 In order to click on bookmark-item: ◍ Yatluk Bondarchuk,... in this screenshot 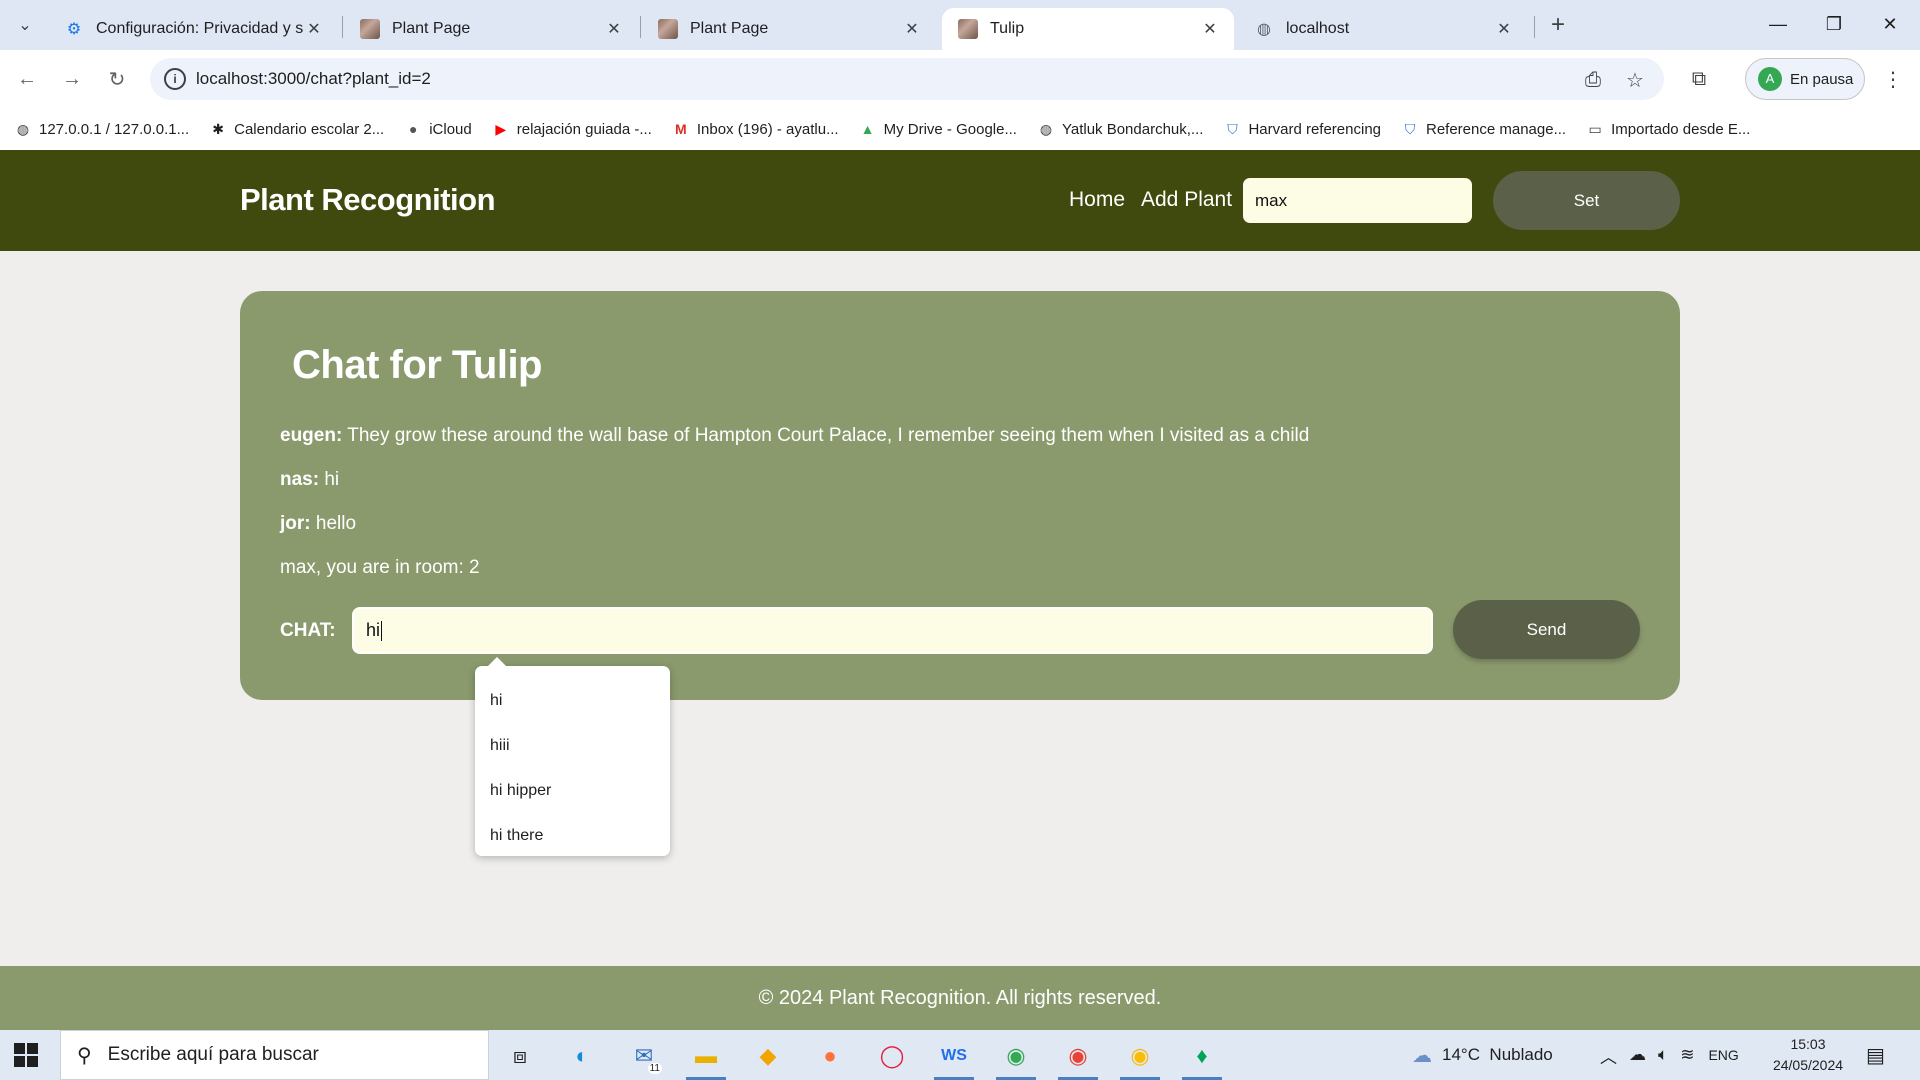, I will do `click(1120, 129)`.